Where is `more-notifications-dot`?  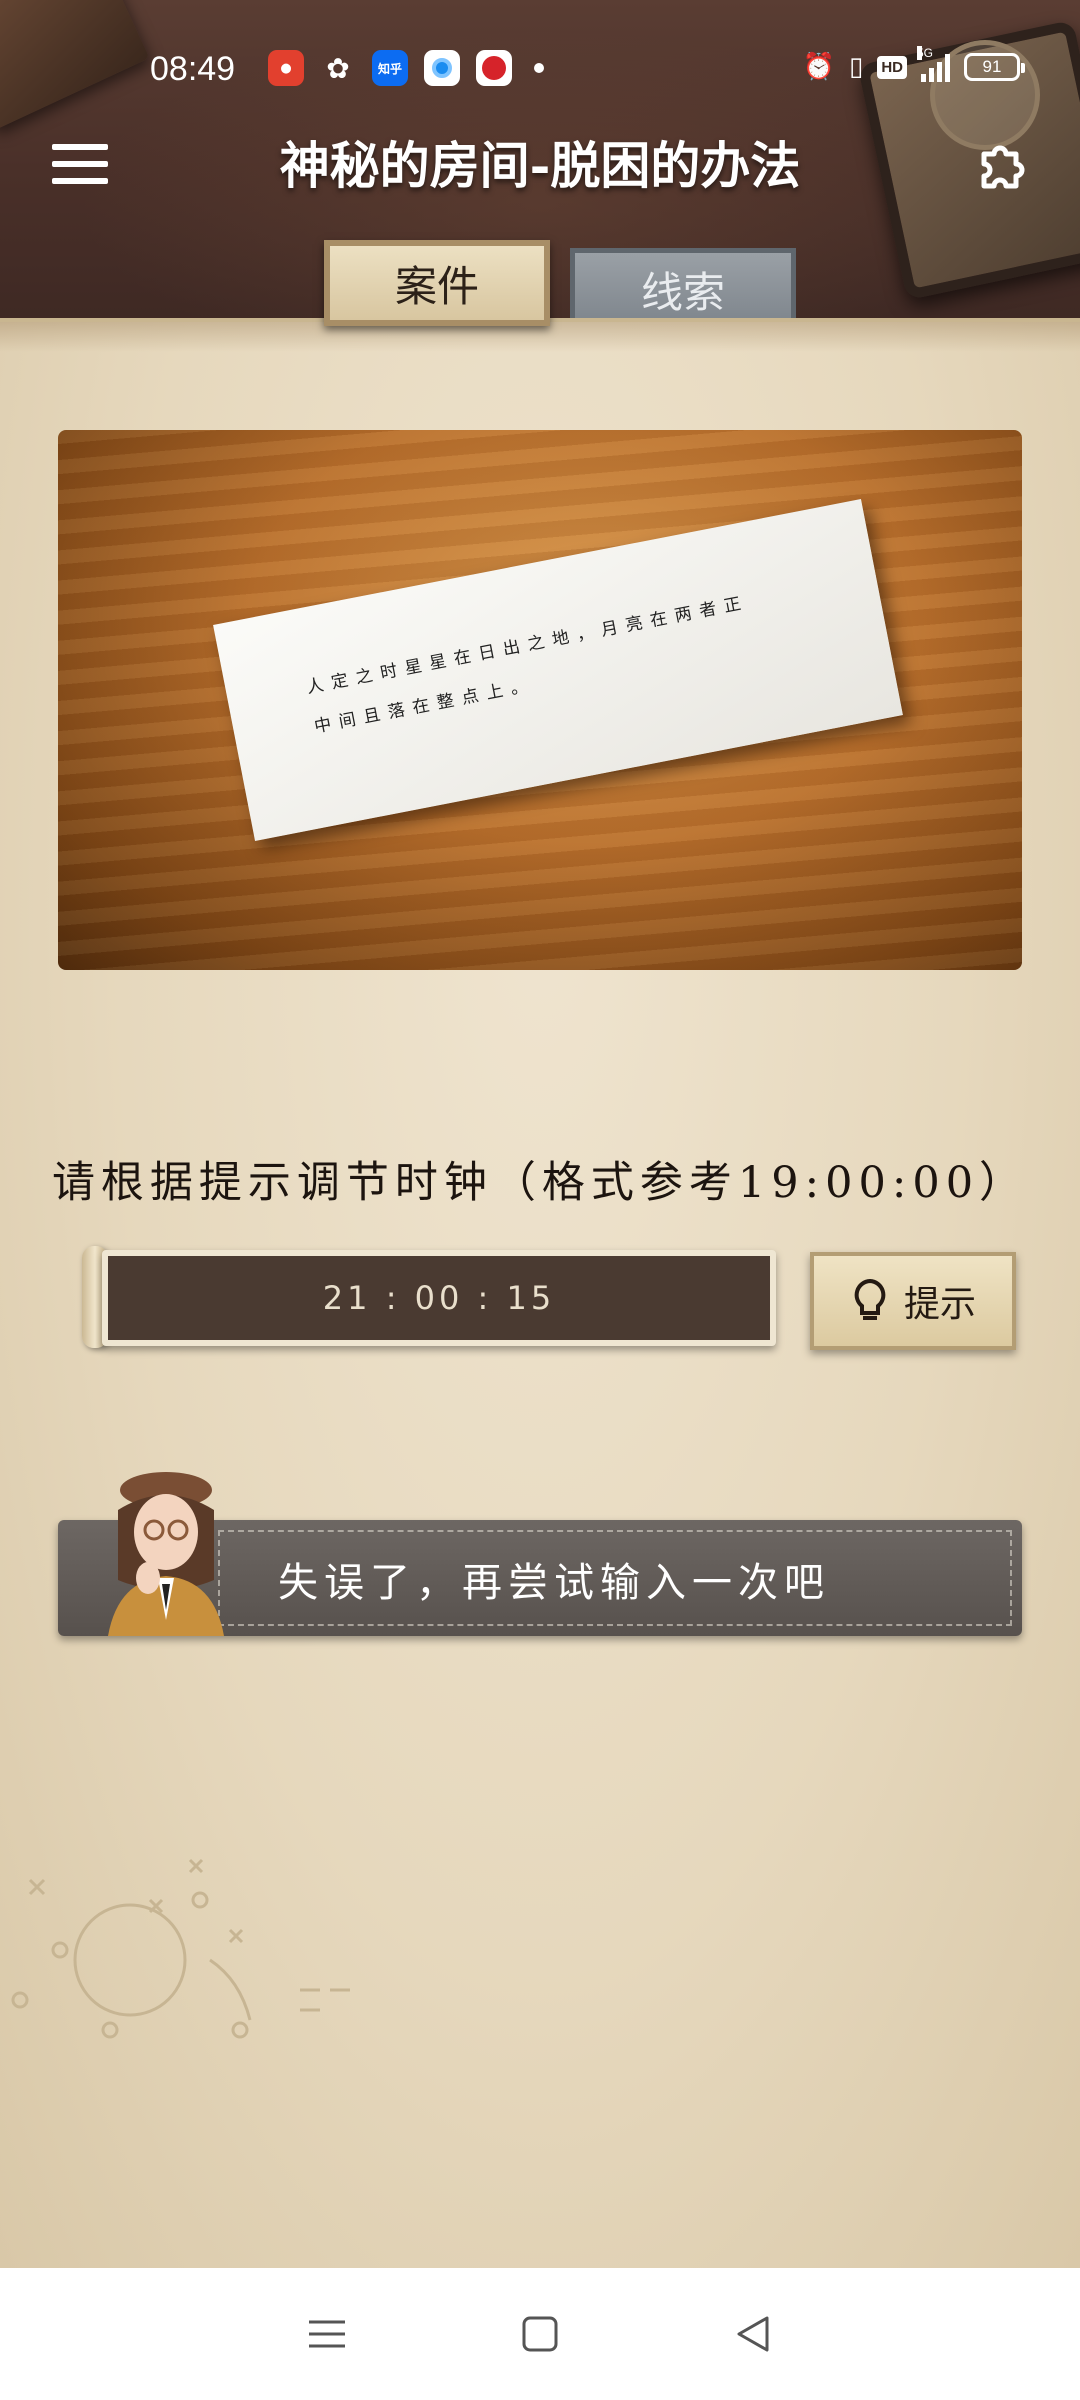 more-notifications-dot is located at coordinates (539, 68).